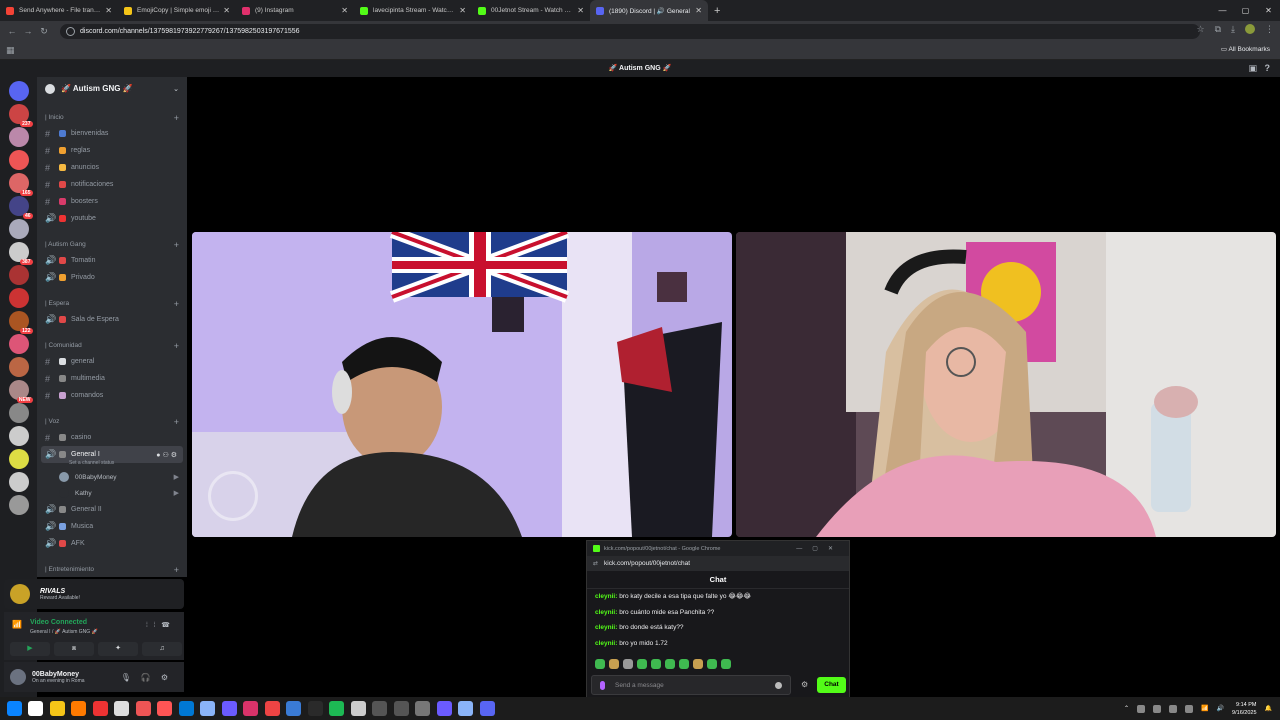 Image resolution: width=1280 pixels, height=720 pixels. What do you see at coordinates (166, 455) in the screenshot?
I see `invite-icon: ⚇` at bounding box center [166, 455].